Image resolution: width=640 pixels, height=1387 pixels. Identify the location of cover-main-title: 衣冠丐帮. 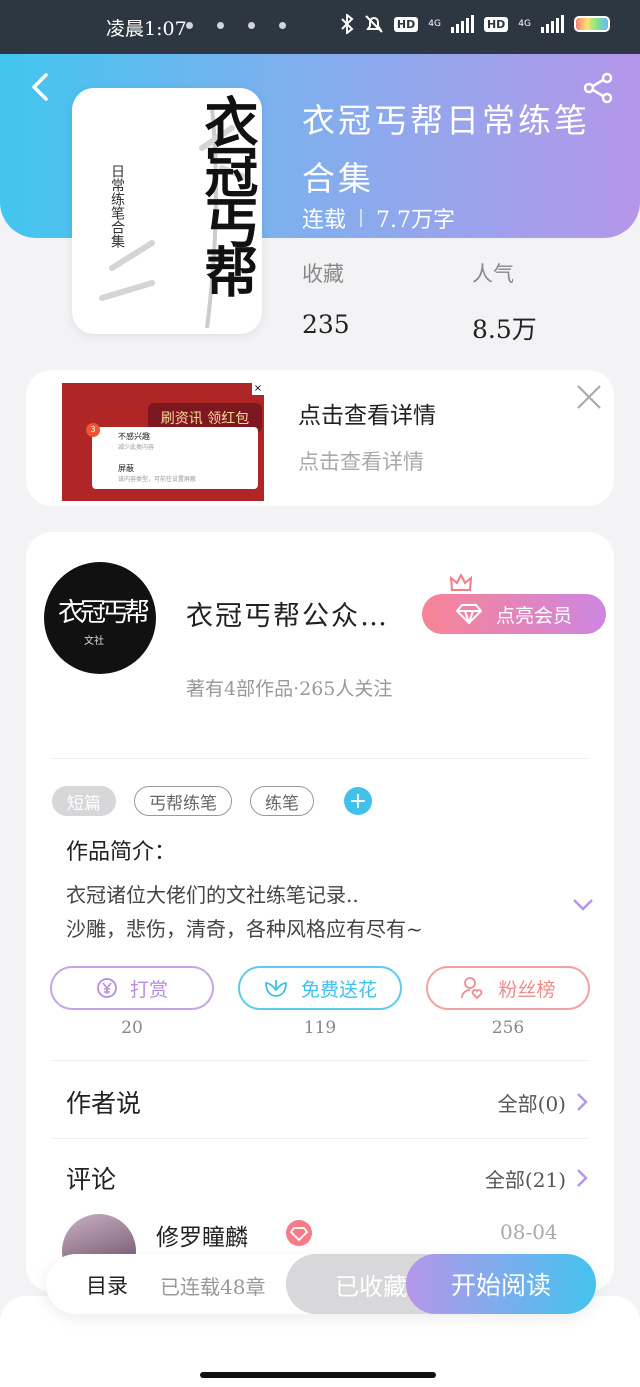
(227, 194).